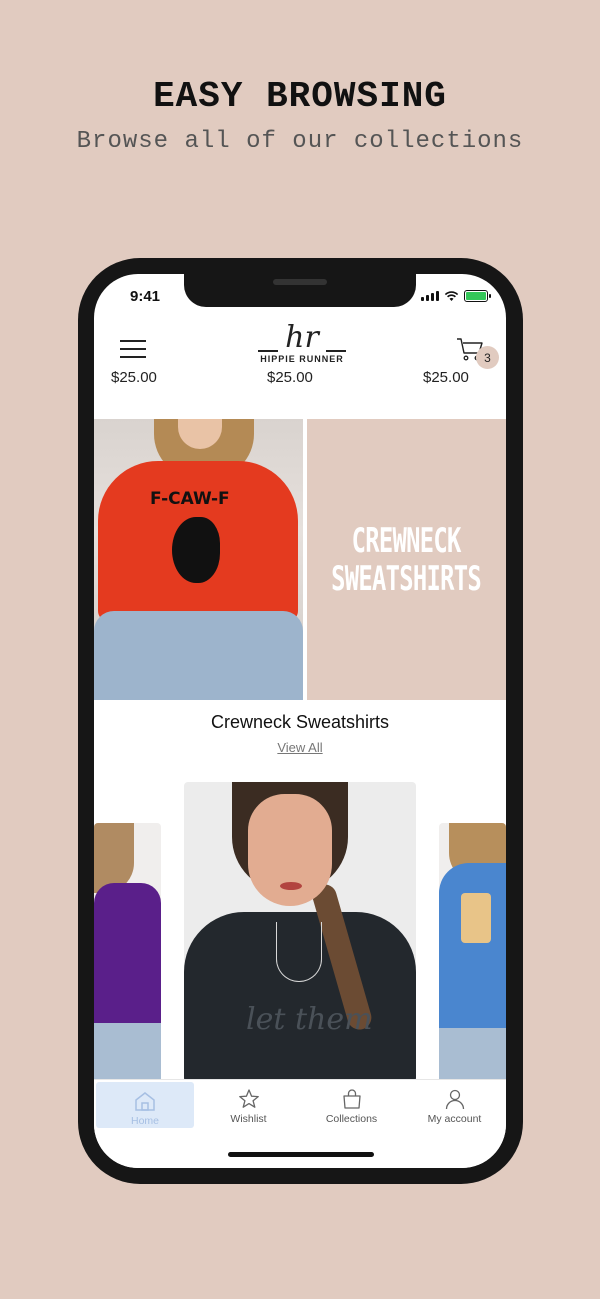  Describe the element at coordinates (290, 377) in the screenshot. I see `price-center: $25.00` at that location.